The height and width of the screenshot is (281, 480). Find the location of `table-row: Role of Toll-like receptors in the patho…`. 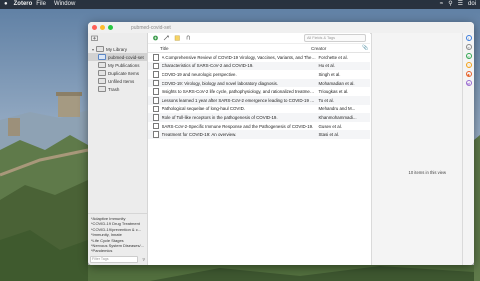

table-row: Role of Toll-like receptors in the patho… is located at coordinates (259, 117).